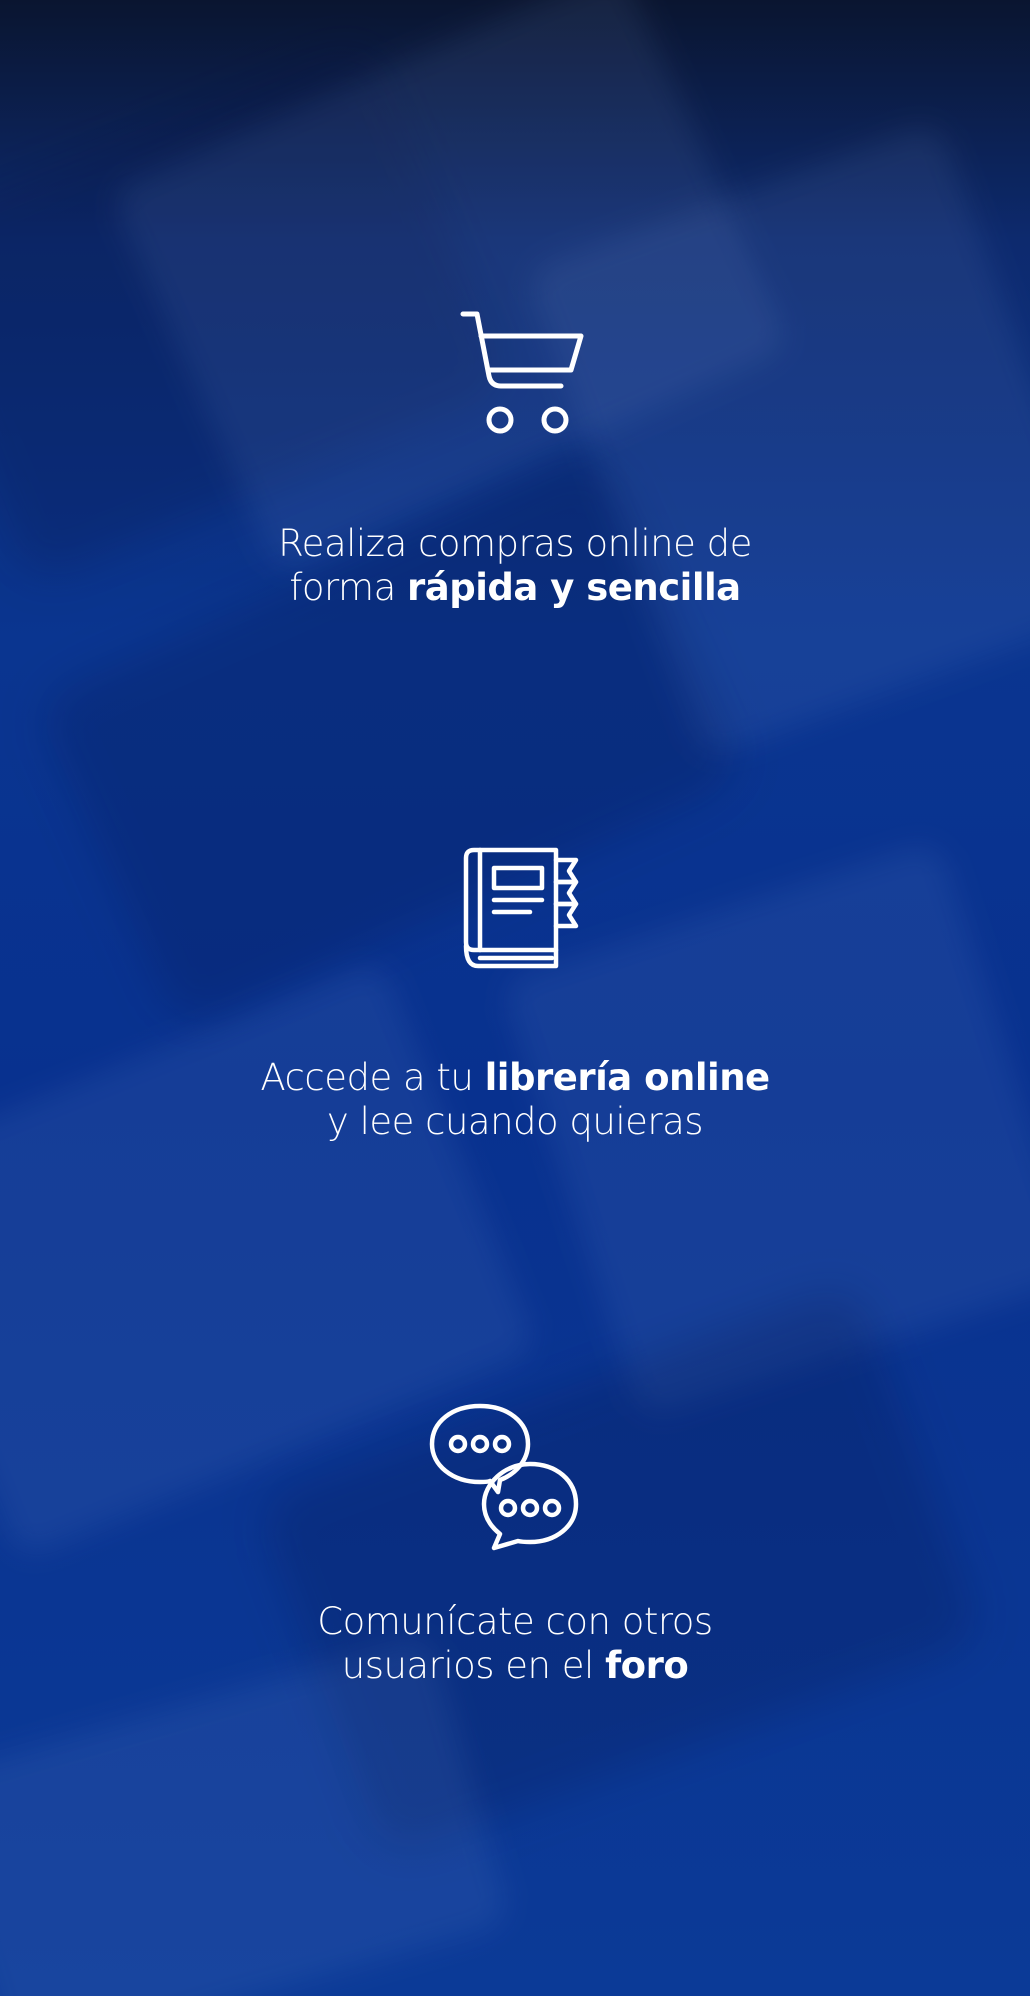  I want to click on caption-highlight: foro, so click(647, 1665).